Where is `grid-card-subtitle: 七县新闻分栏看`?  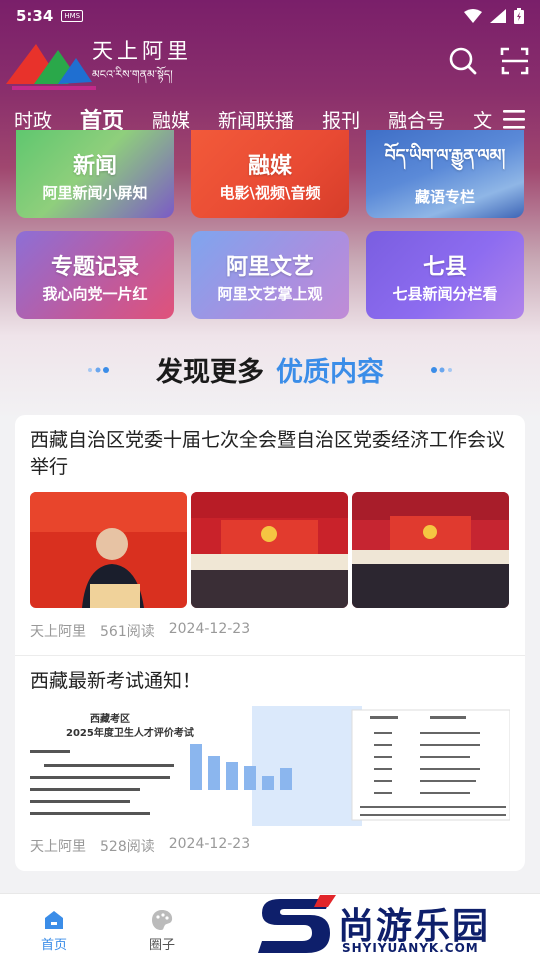 grid-card-subtitle: 七县新闻分栏看 is located at coordinates (445, 294).